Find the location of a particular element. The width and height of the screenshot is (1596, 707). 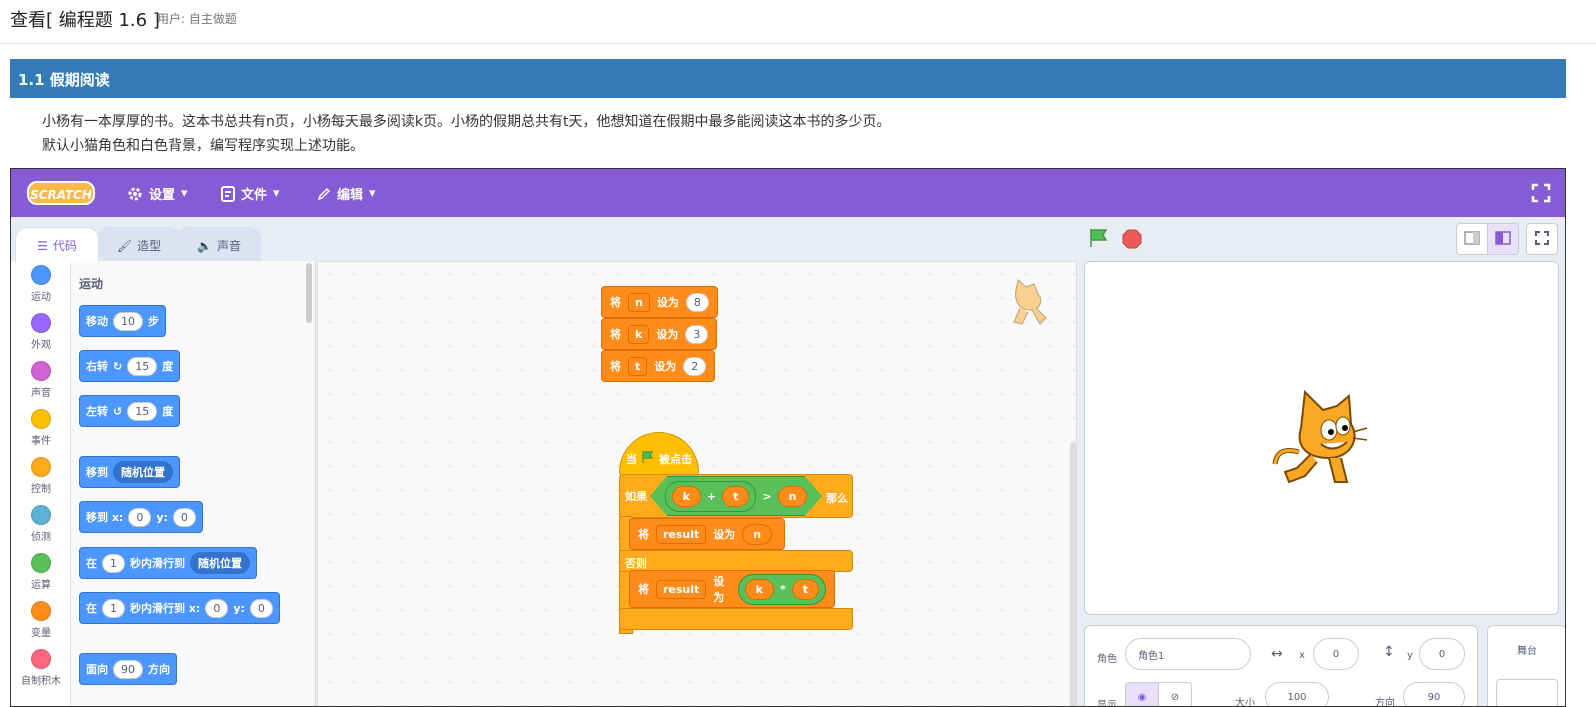

tab-costumes: 🖌 造型 is located at coordinates (139, 245).